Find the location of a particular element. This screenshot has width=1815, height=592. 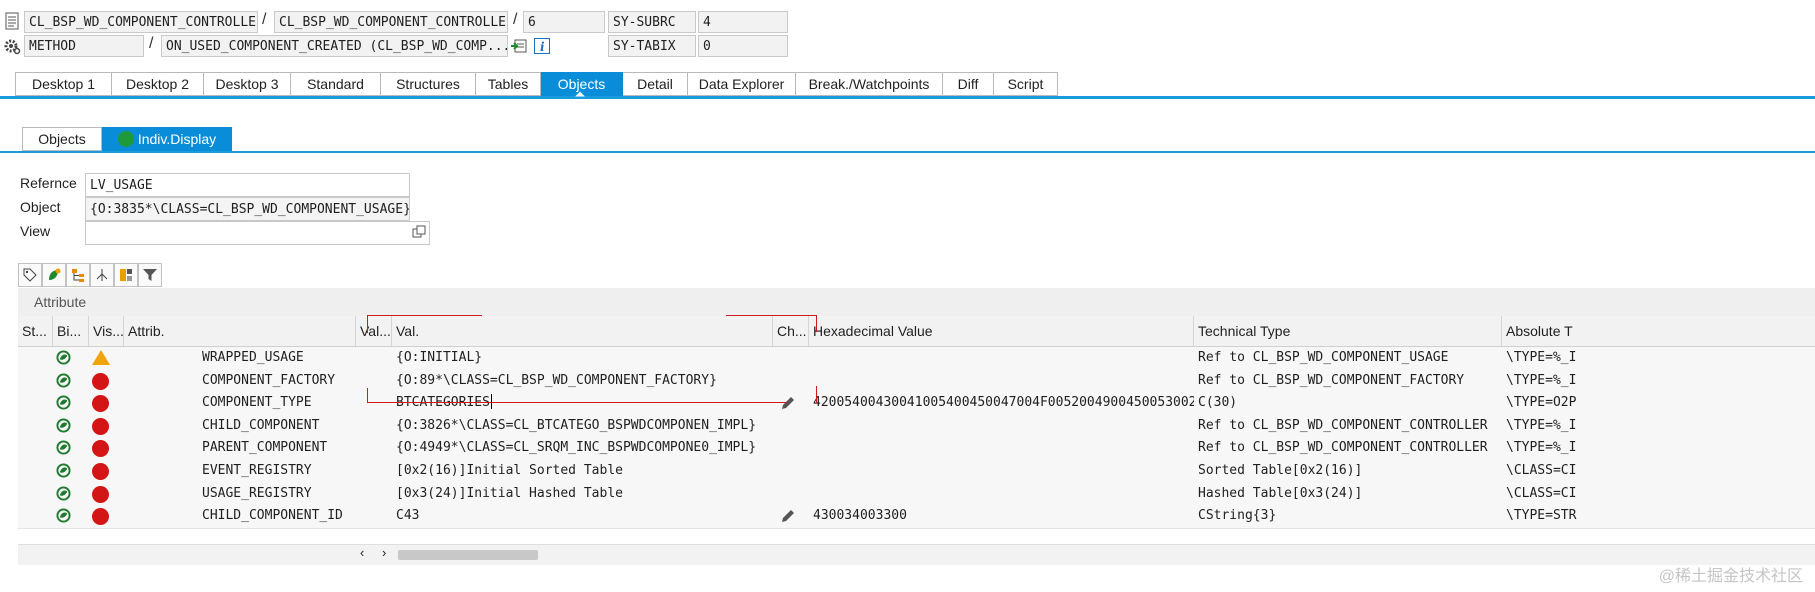

tag-icon is located at coordinates (30, 275).